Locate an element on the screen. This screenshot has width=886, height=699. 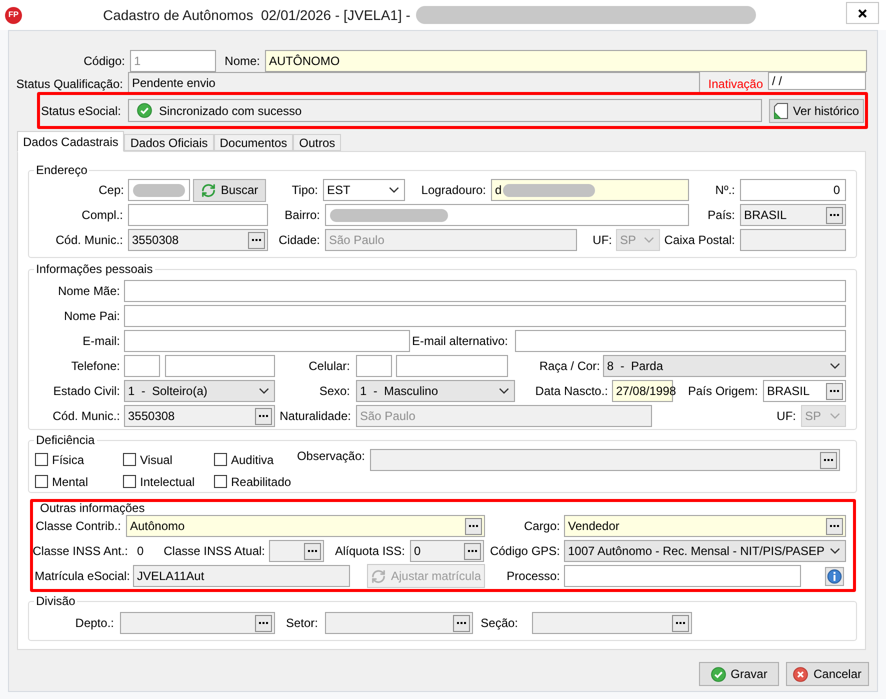
tab: Outros is located at coordinates (317, 142).